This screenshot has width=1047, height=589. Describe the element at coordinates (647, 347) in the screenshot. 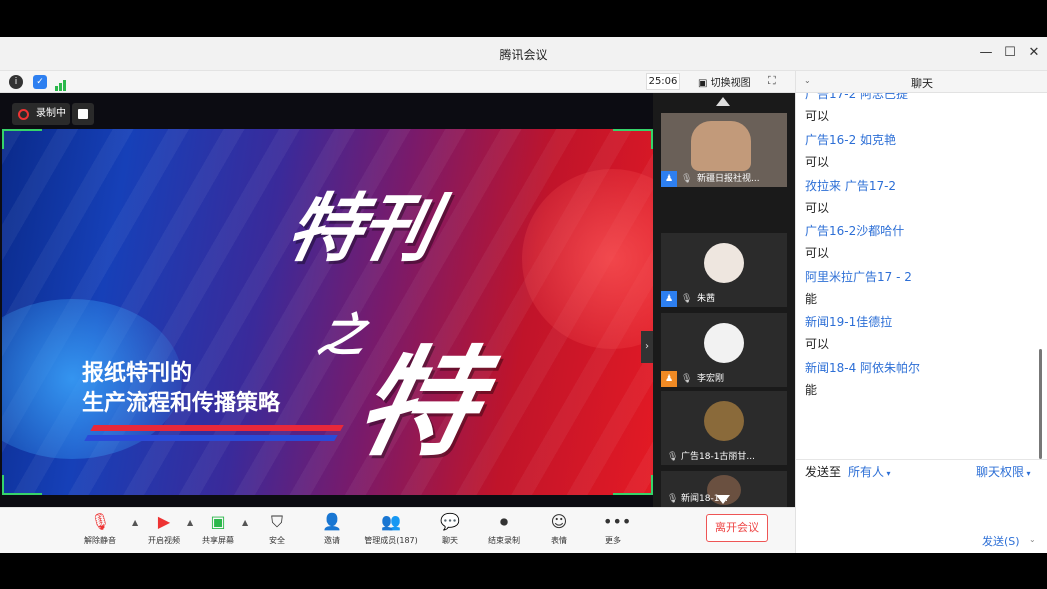

I see `expand-panel-icon: ›` at that location.